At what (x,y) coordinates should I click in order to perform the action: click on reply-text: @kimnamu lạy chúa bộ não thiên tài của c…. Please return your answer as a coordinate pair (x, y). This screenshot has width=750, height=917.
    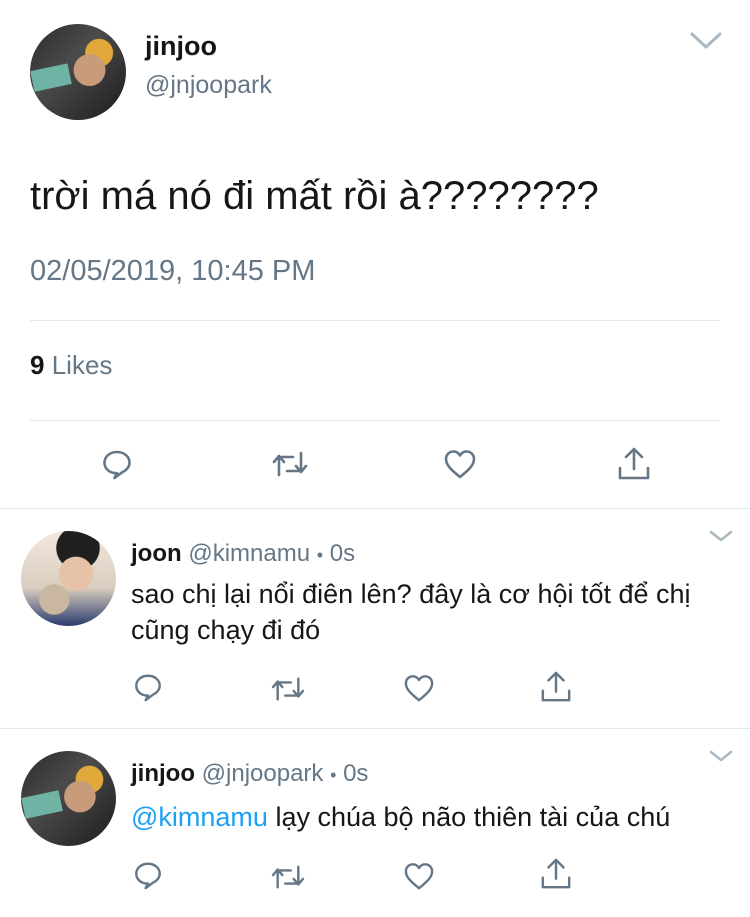
    Looking at the image, I should click on (431, 817).